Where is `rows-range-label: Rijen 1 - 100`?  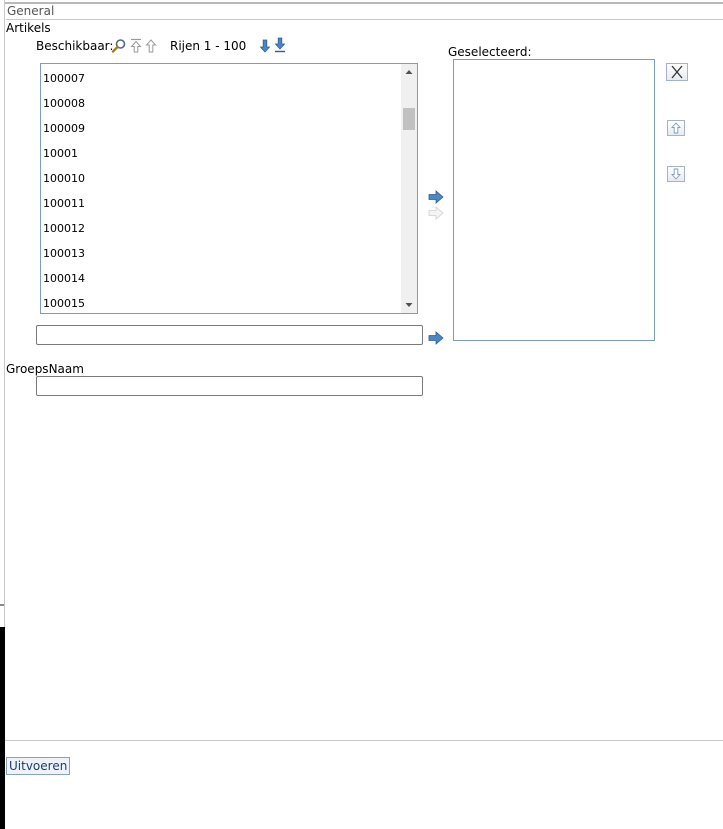
rows-range-label: Rijen 1 - 100 is located at coordinates (208, 46).